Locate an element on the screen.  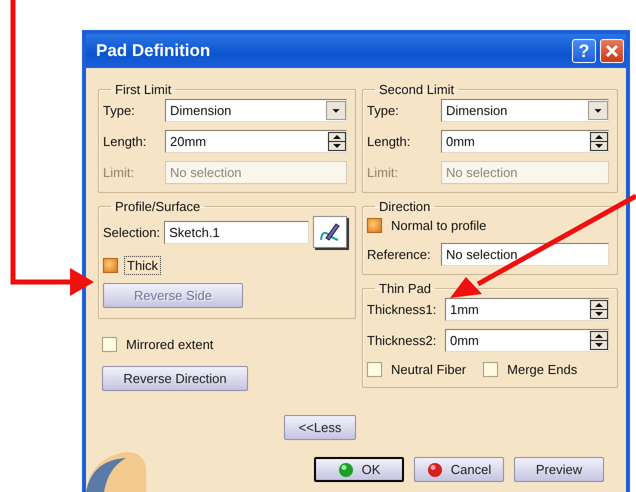
field-label: Thickness2: is located at coordinates (402, 340).